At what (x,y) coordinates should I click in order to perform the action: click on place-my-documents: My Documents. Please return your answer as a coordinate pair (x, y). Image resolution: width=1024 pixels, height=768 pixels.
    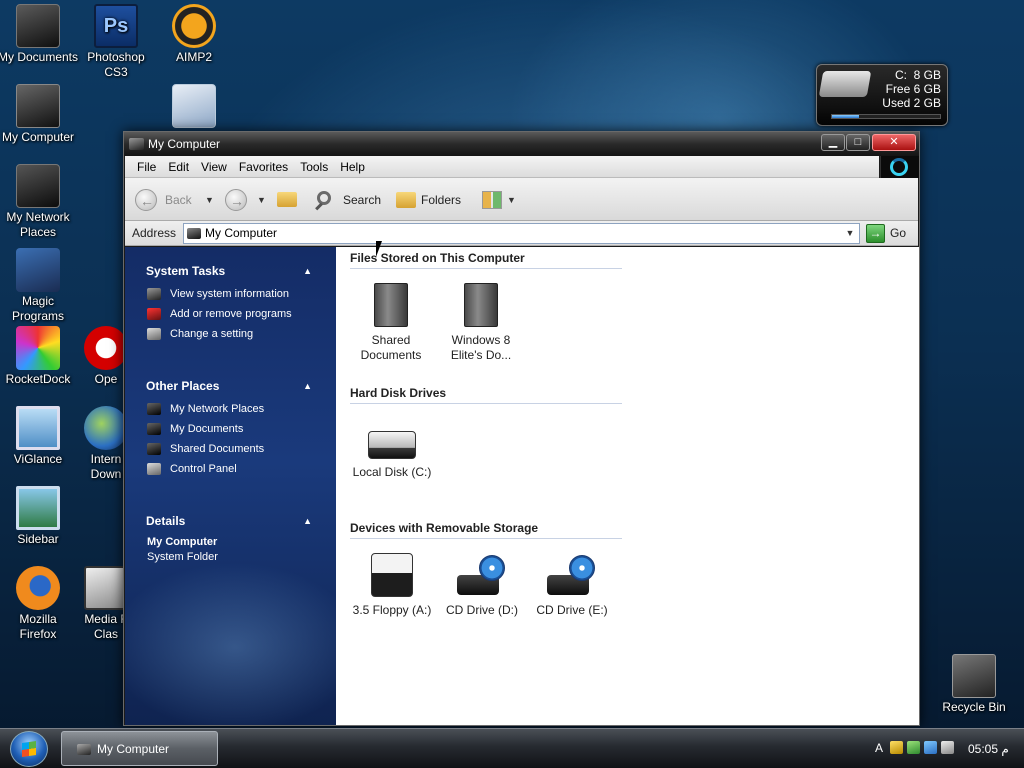
    Looking at the image, I should click on (230, 429).